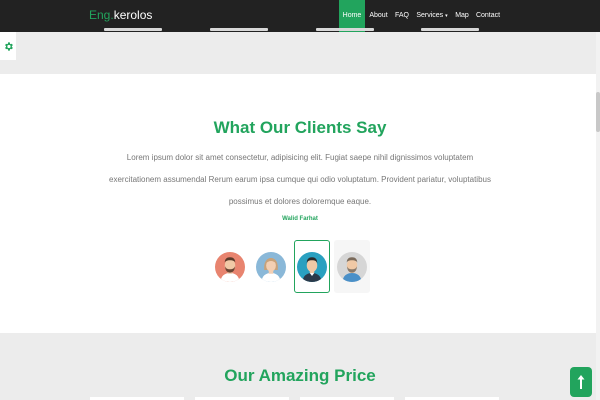  What do you see at coordinates (446, 16) in the screenshot?
I see `chevron-down-icon: ▾` at bounding box center [446, 16].